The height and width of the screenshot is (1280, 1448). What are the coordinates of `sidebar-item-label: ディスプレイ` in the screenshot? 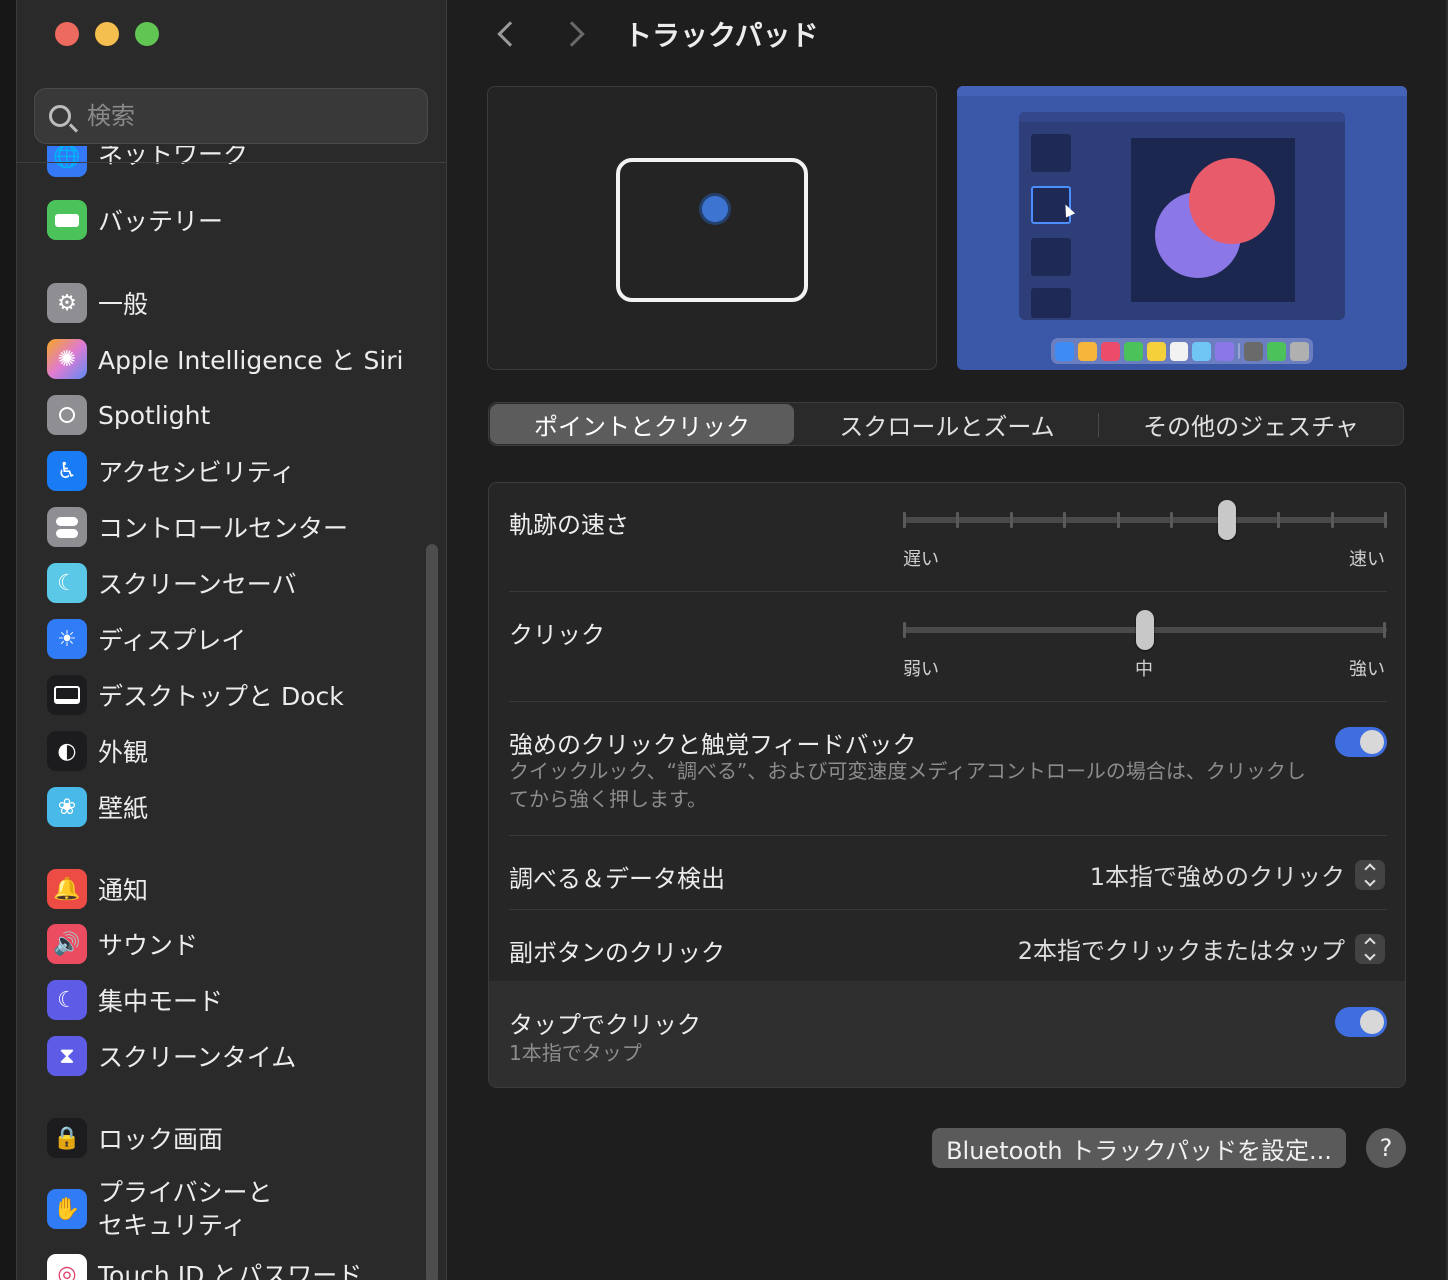 It's located at (172, 640).